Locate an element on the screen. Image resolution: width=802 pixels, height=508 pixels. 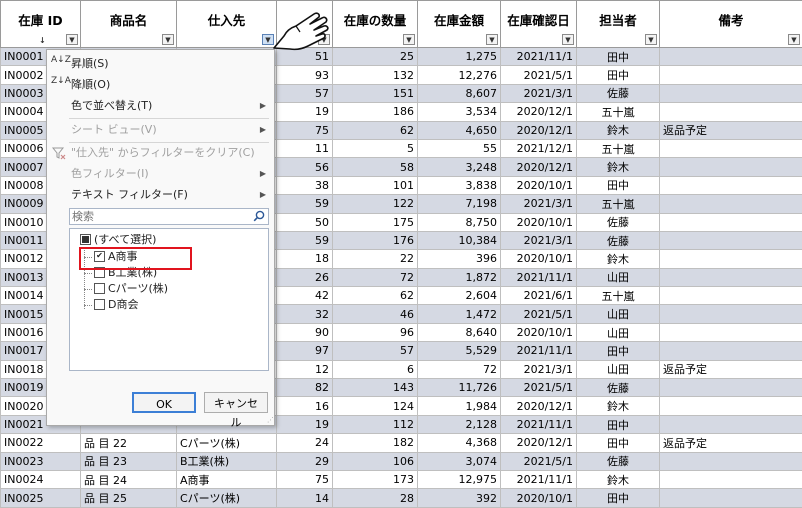
table-cell: 4,368 is located at coordinates (459, 443).